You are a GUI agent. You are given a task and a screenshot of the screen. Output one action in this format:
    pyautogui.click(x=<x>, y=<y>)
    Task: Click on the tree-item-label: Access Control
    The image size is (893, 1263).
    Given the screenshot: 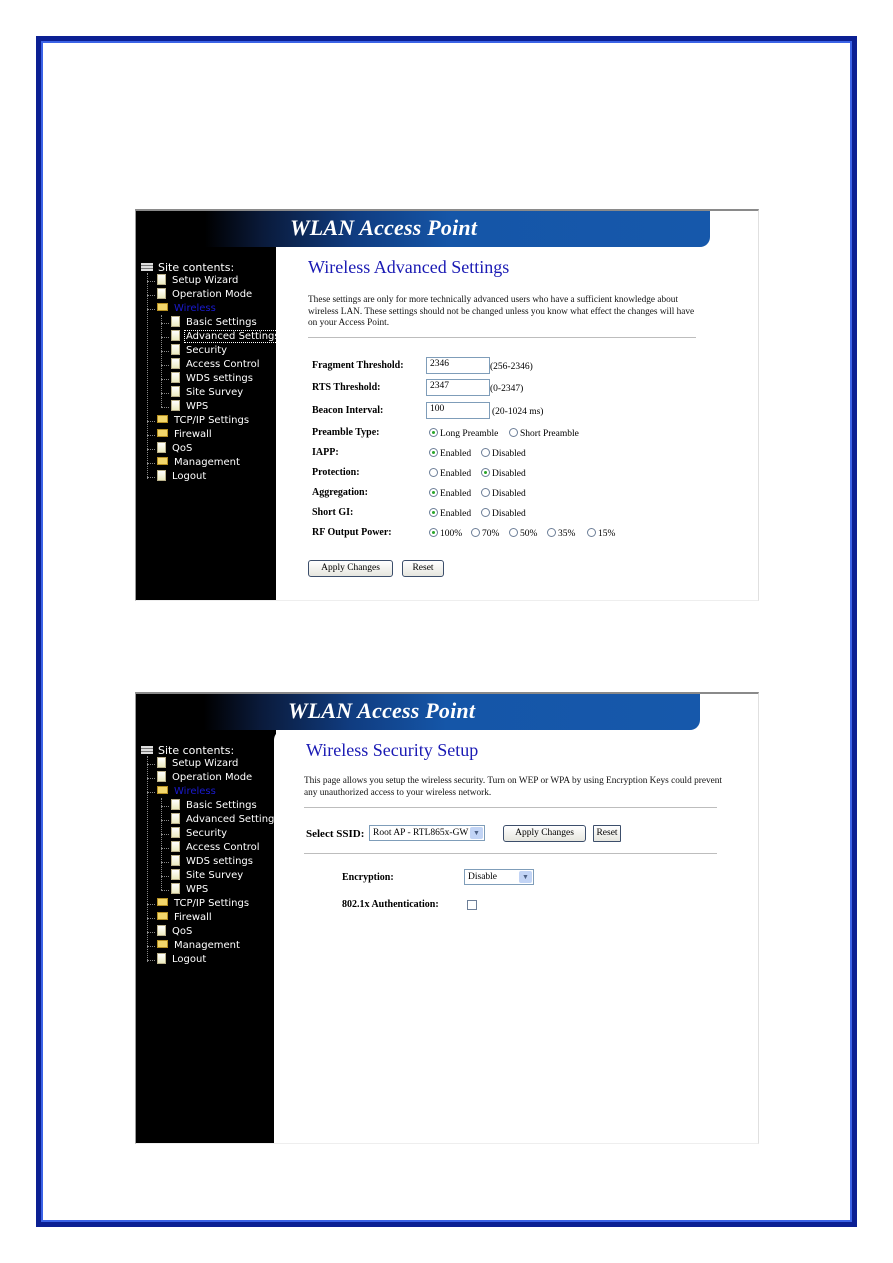 What is the action you would take?
    pyautogui.click(x=223, y=847)
    